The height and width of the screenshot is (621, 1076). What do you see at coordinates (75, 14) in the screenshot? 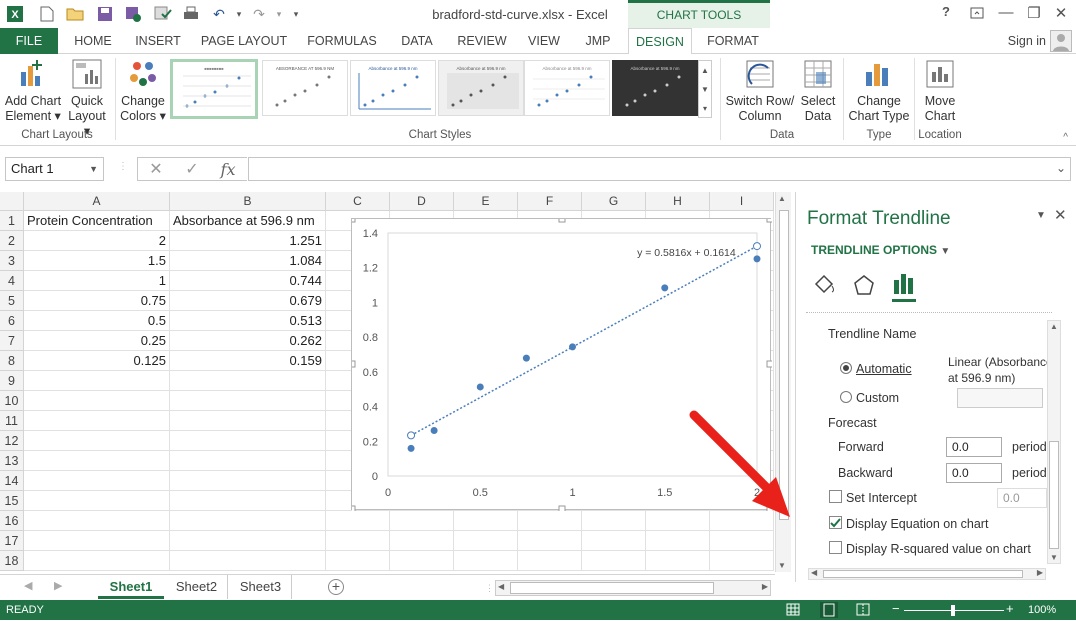
I see `open-folder-icon` at bounding box center [75, 14].